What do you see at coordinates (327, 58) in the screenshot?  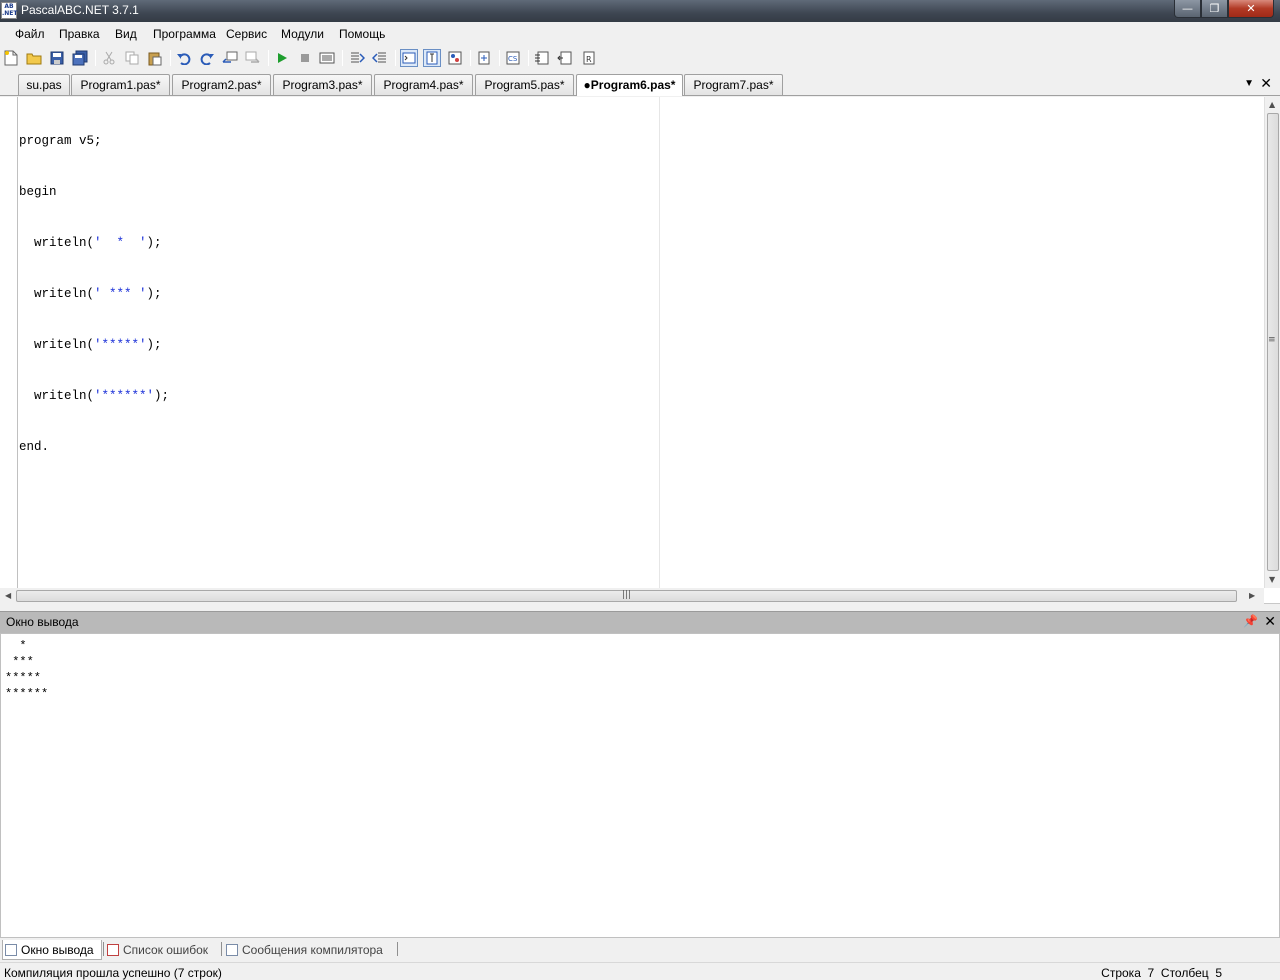 I see `compile-icon` at bounding box center [327, 58].